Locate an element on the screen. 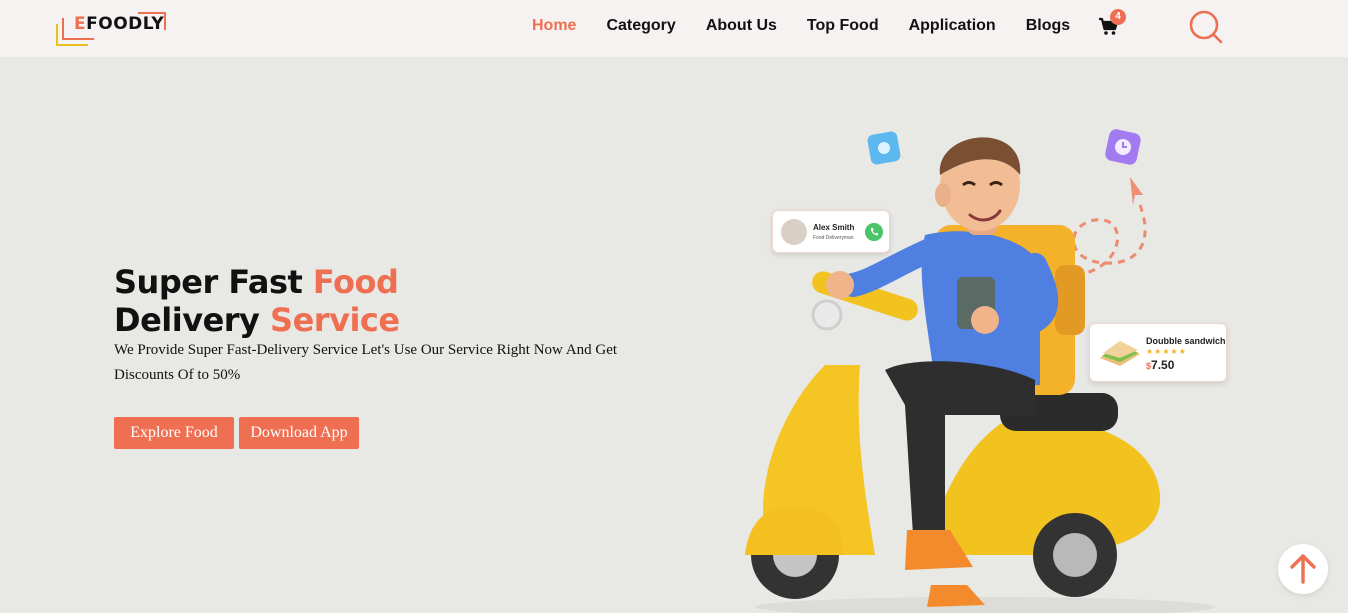 The height and width of the screenshot is (613, 1348). phone-icon is located at coordinates (874, 232).